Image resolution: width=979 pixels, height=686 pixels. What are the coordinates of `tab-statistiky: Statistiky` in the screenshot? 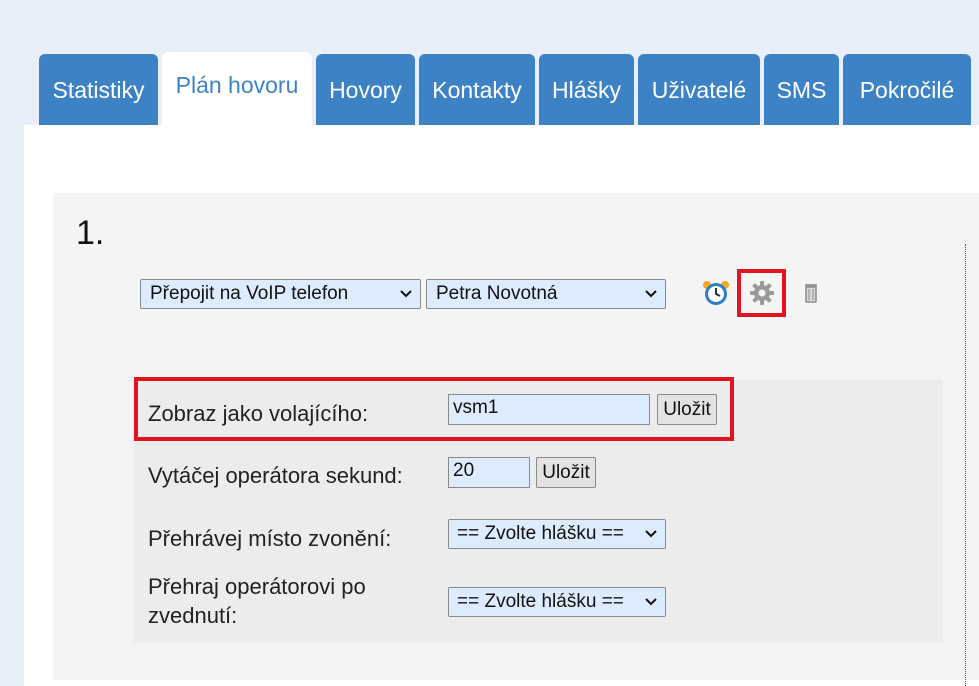 It's located at (98, 89).